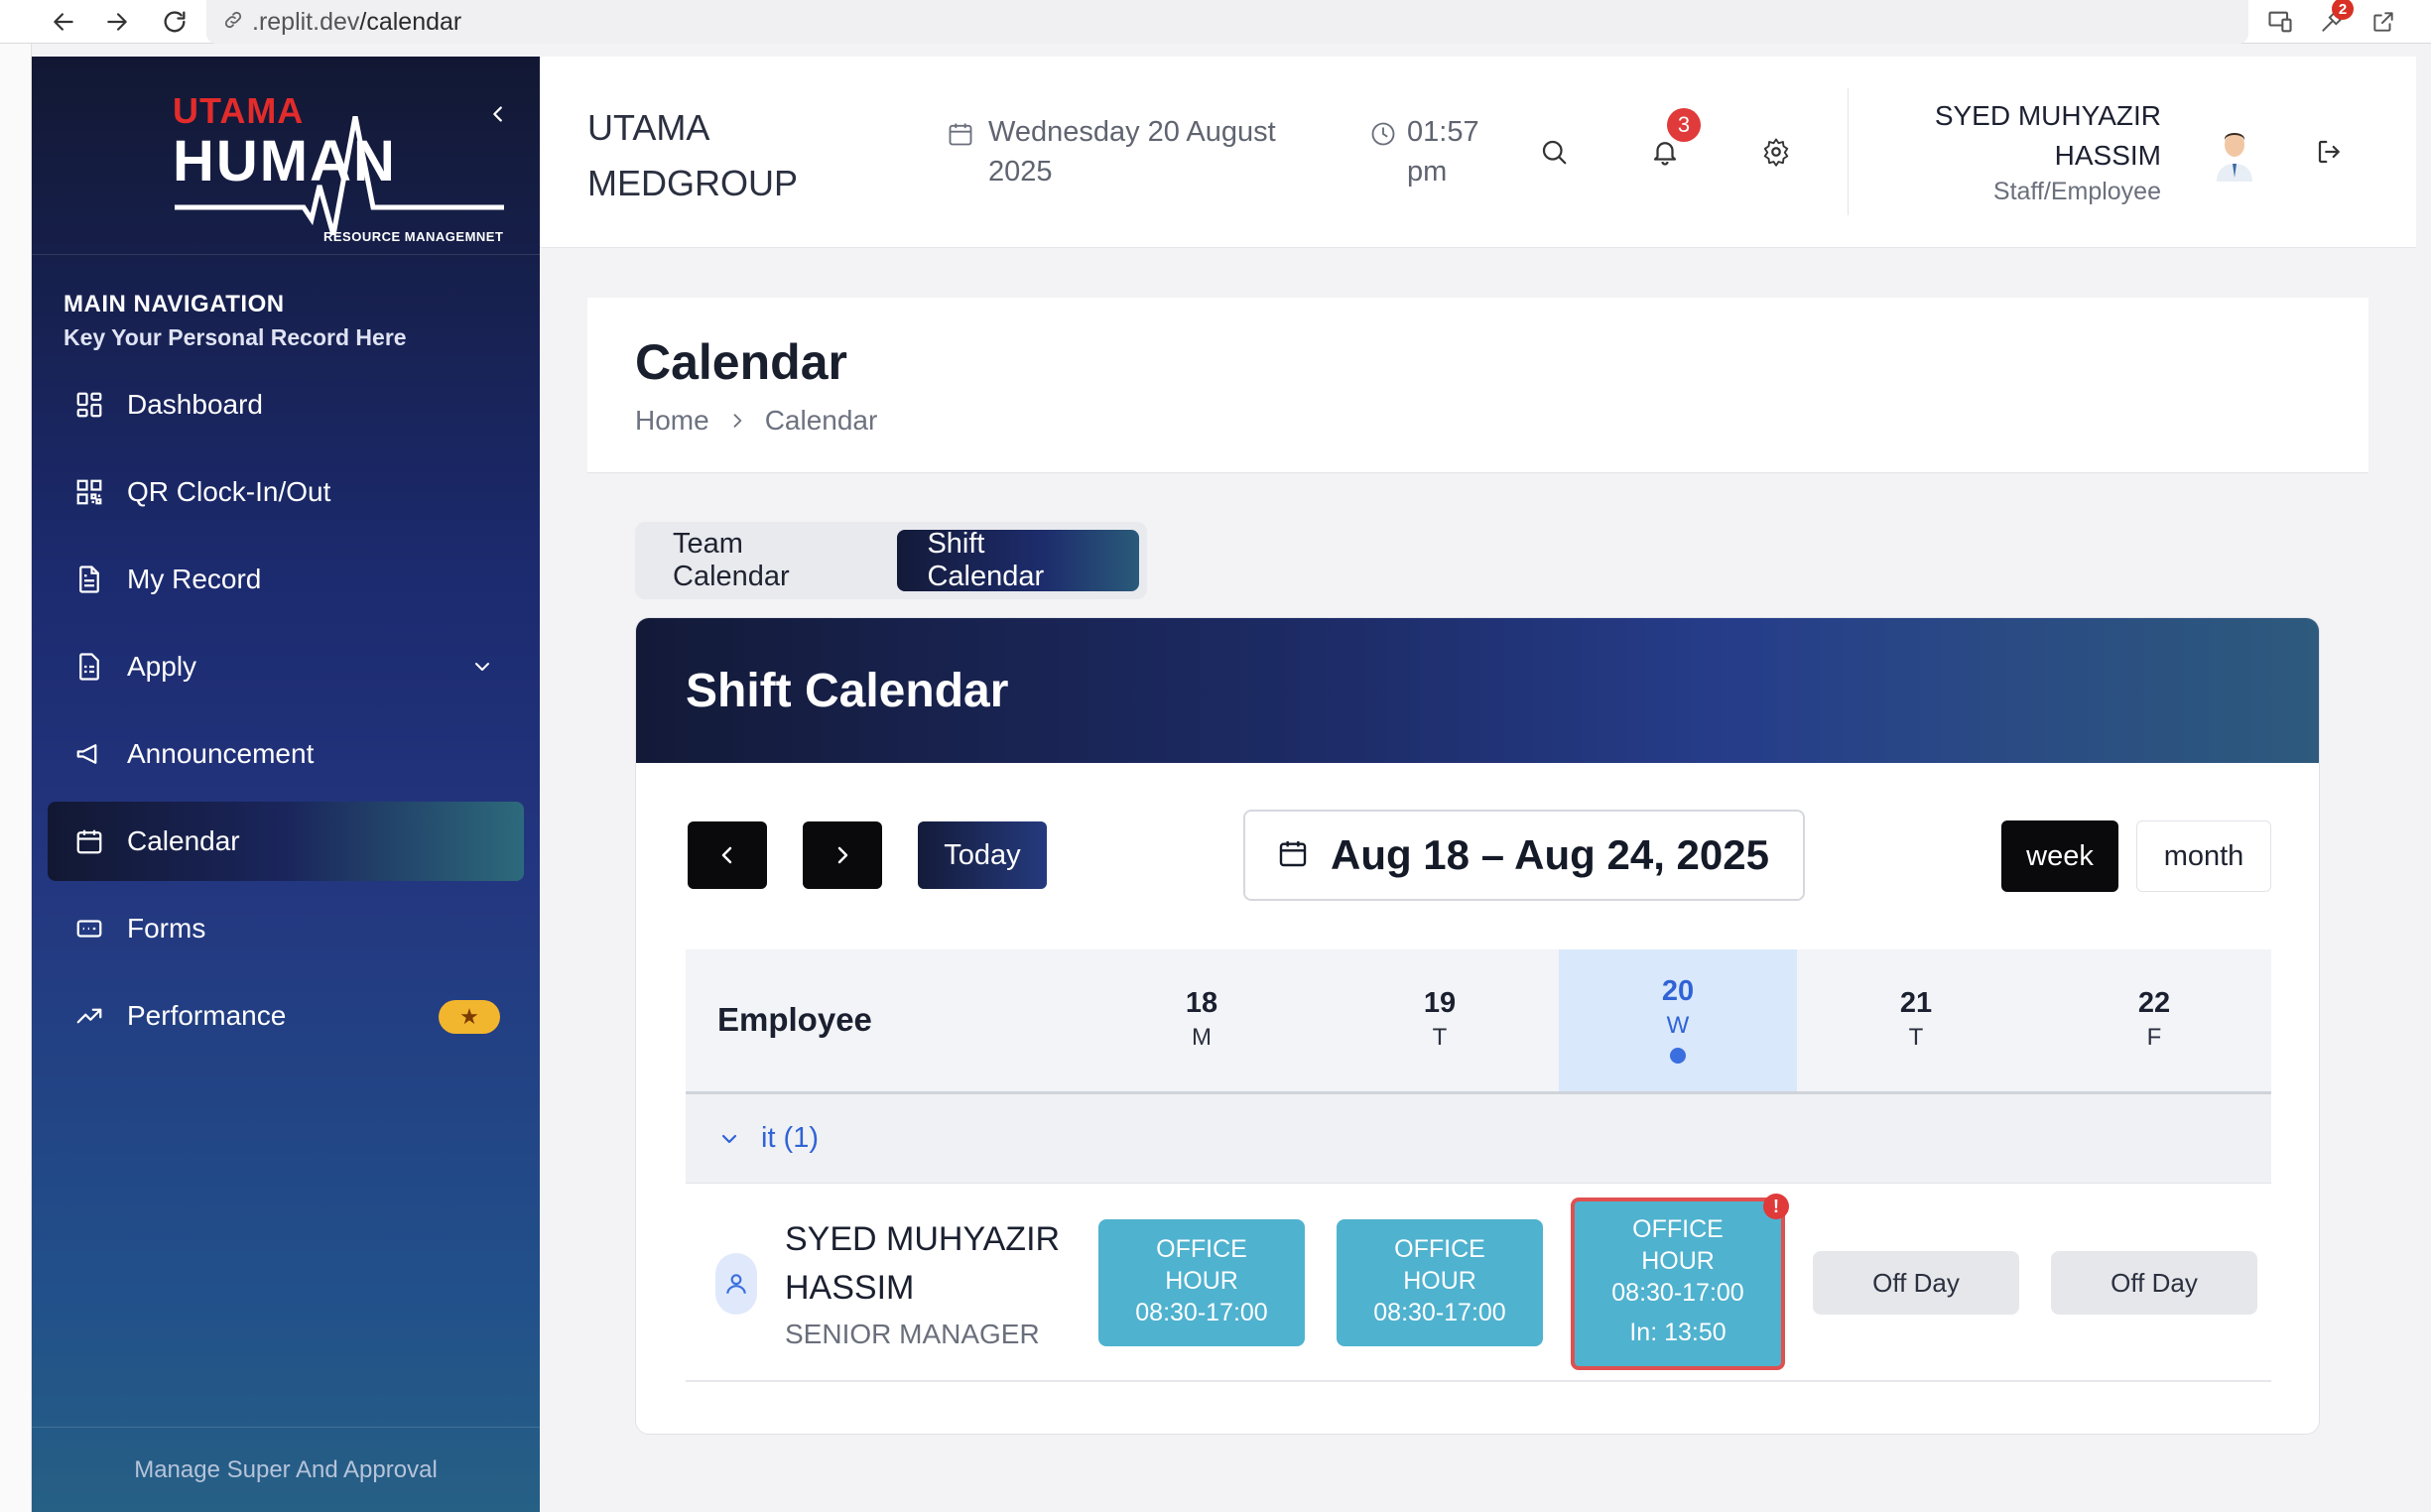 The image size is (2431, 1512). I want to click on shift-cell-21: Off Day, so click(1916, 1283).